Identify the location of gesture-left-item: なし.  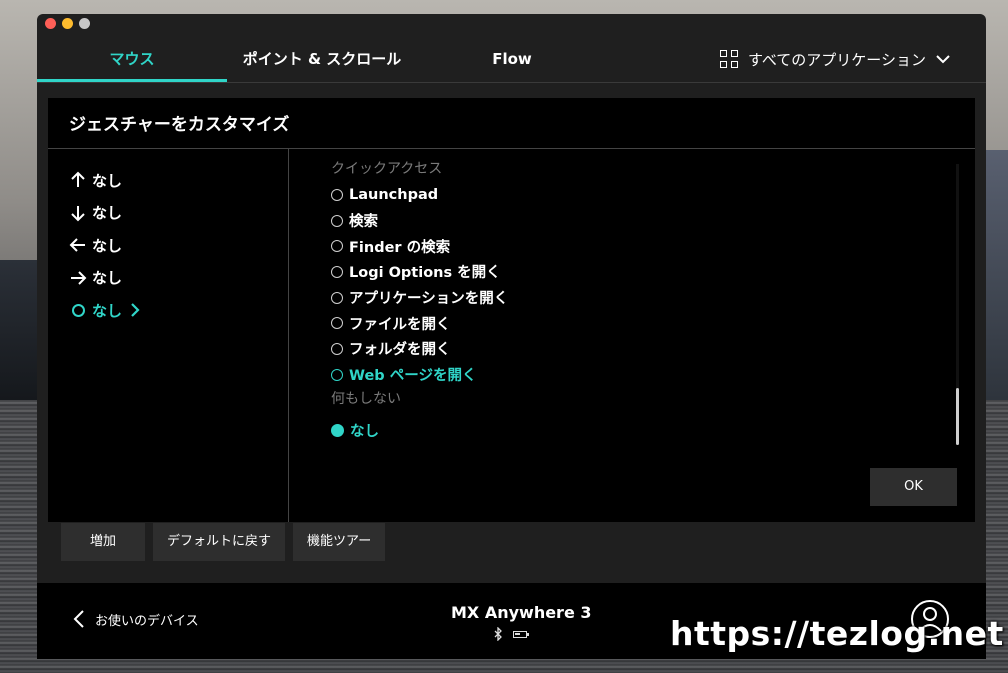
(104, 245).